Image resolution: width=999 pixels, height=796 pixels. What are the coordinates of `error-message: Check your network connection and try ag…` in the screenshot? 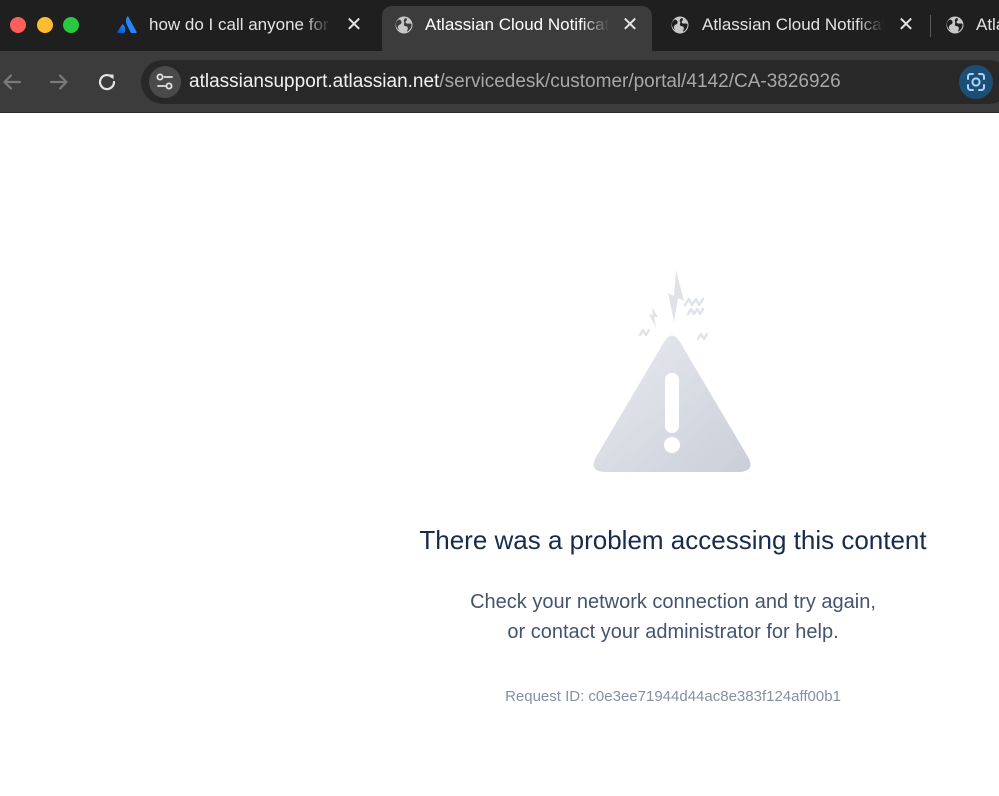 It's located at (672, 617).